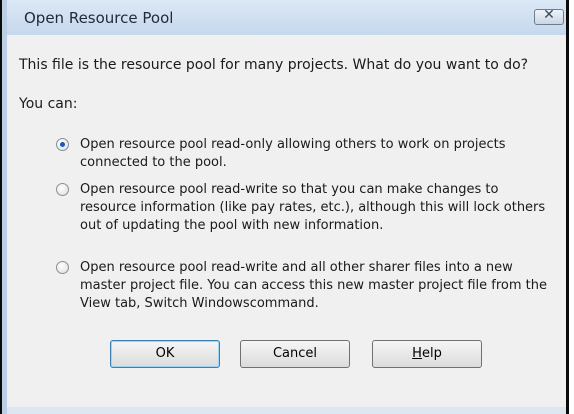 The width and height of the screenshot is (574, 414). I want to click on radio-read-write-master, so click(62, 267).